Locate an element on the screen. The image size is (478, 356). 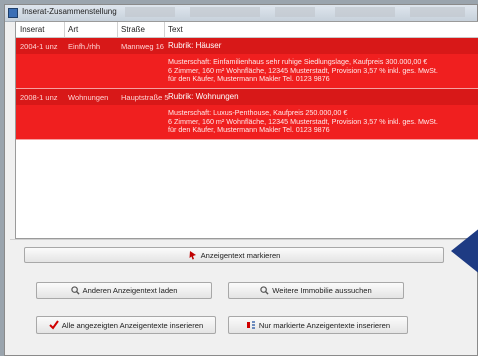
column-header-strasse: Straße is located at coordinates (133, 29).